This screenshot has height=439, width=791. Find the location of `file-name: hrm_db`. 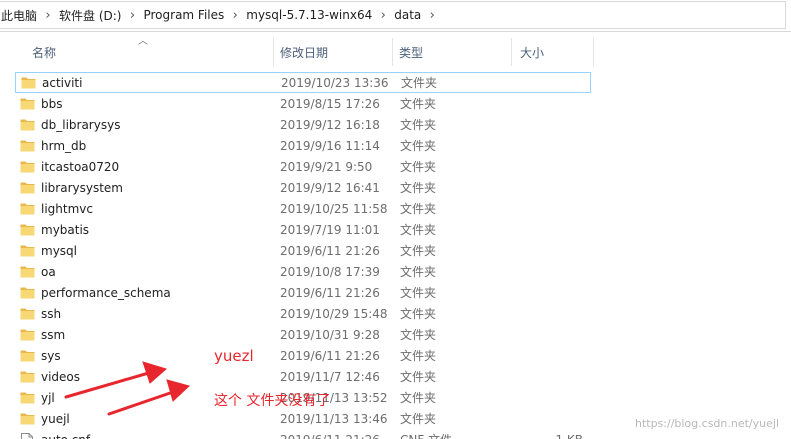

file-name: hrm_db is located at coordinates (64, 145).